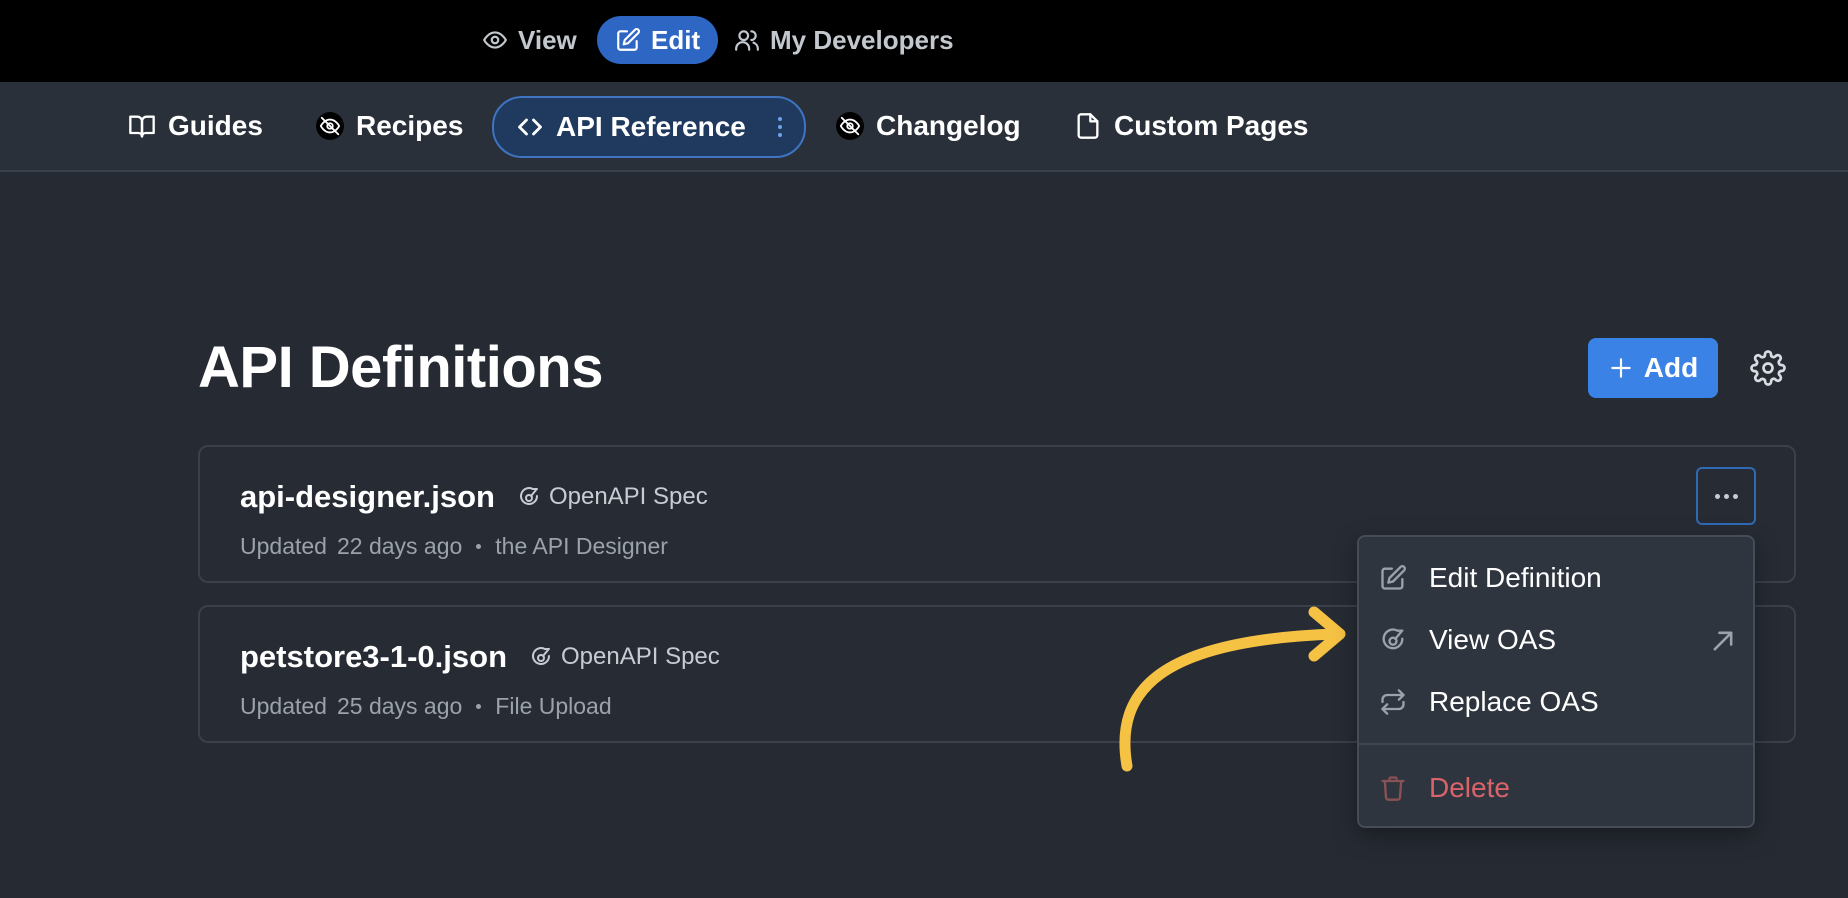  I want to click on trash-icon, so click(1393, 788).